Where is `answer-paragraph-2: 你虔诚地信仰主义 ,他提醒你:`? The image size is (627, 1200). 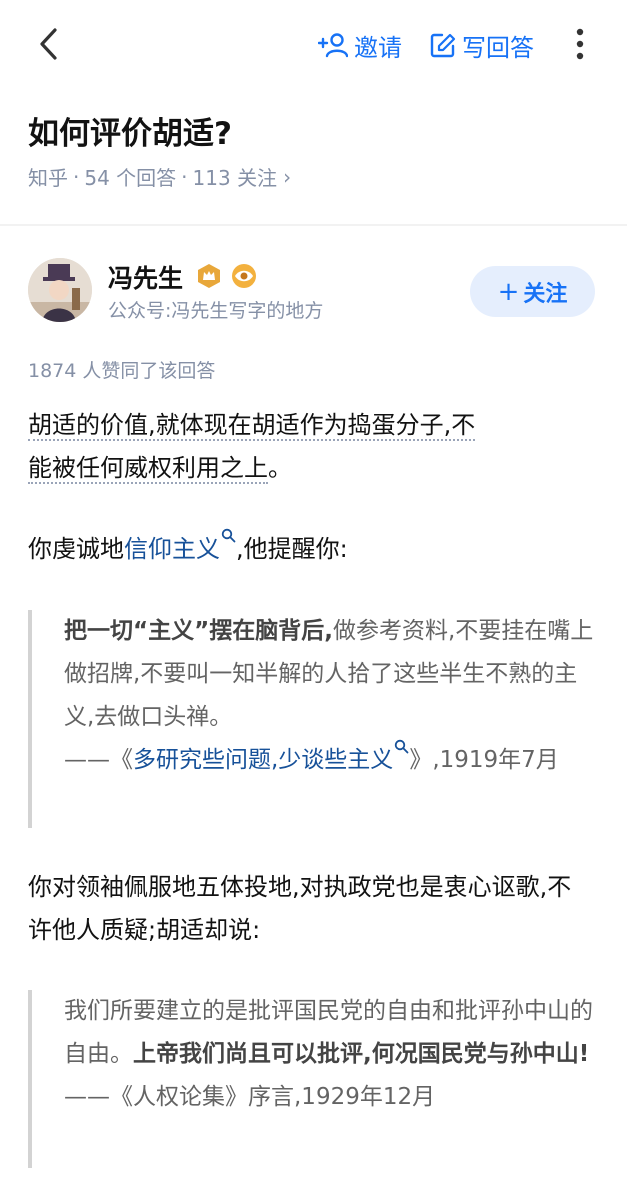
answer-paragraph-2: 你虔诚地信仰主义 ,他提醒你: is located at coordinates (308, 549).